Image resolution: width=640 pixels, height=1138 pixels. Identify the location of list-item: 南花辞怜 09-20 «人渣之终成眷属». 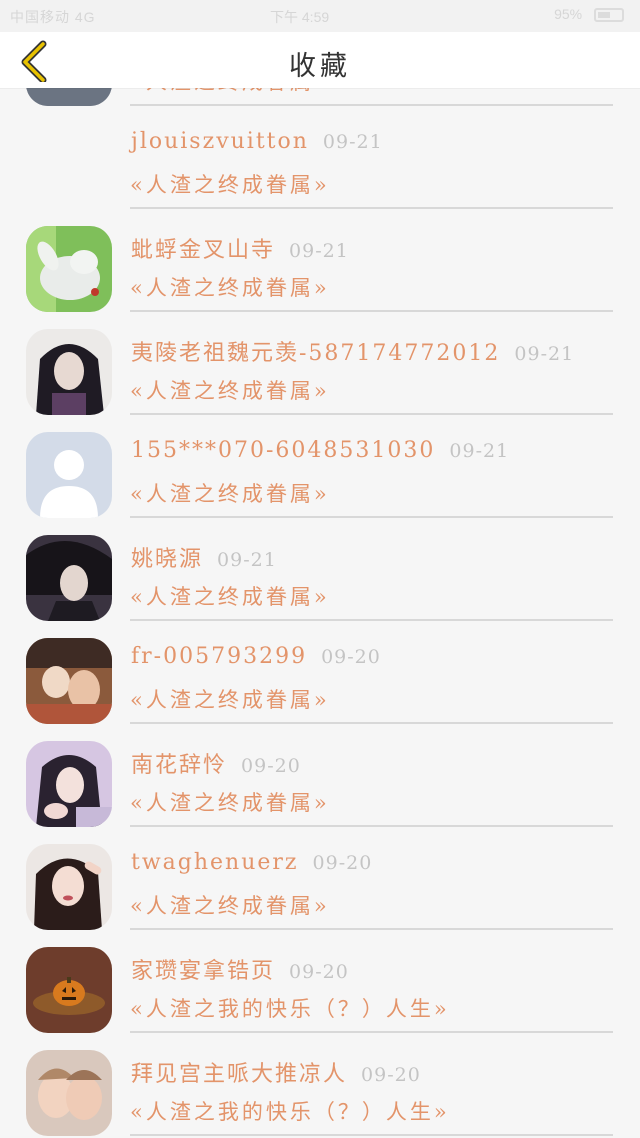
(320, 774).